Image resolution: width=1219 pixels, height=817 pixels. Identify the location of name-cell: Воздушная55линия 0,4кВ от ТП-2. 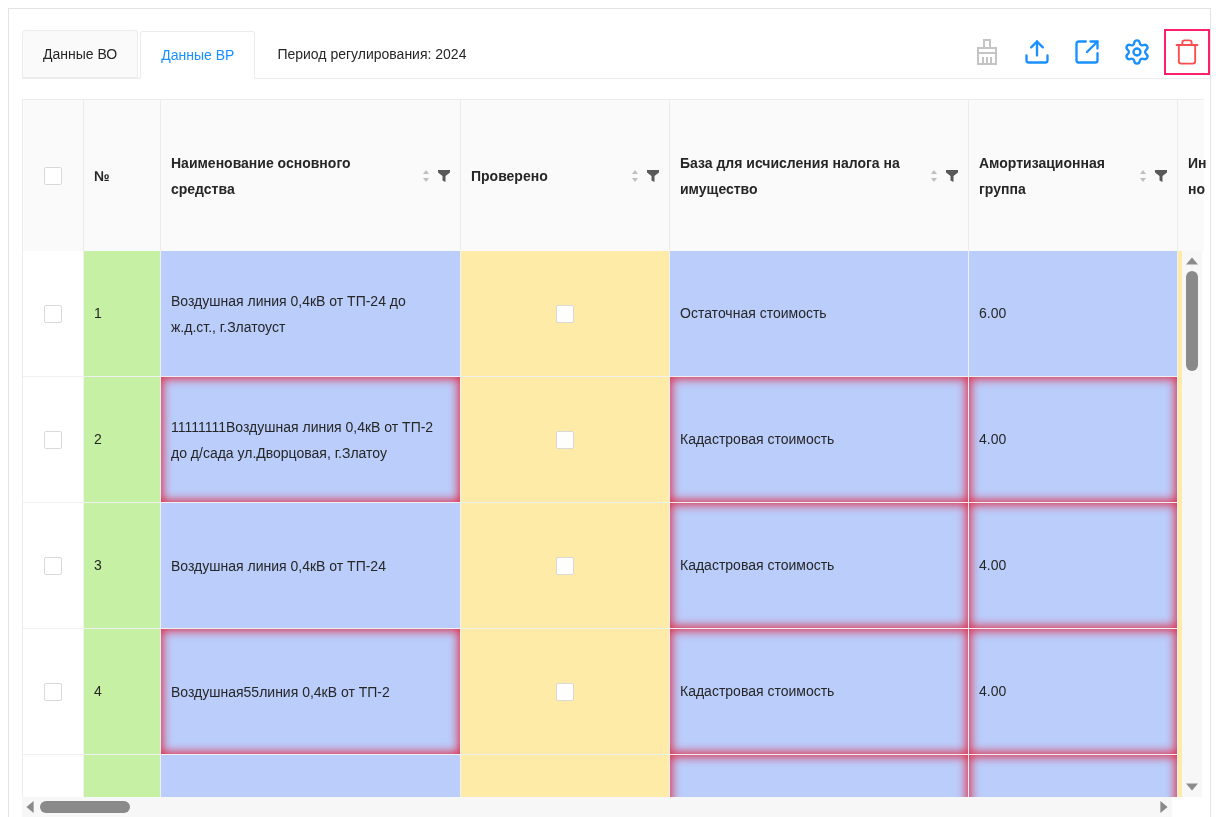
(311, 692).